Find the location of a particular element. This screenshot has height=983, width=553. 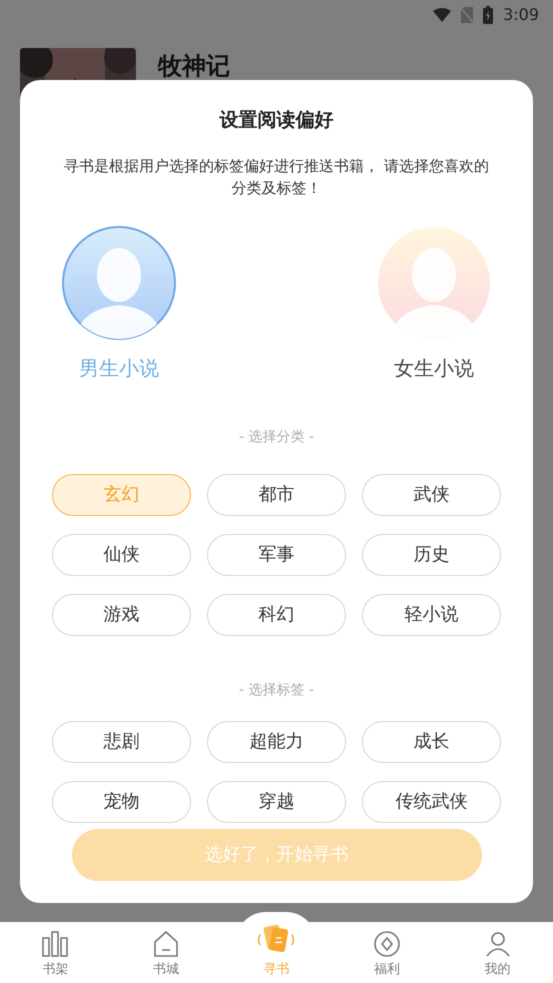

gender-label: 女生小说 is located at coordinates (434, 368).